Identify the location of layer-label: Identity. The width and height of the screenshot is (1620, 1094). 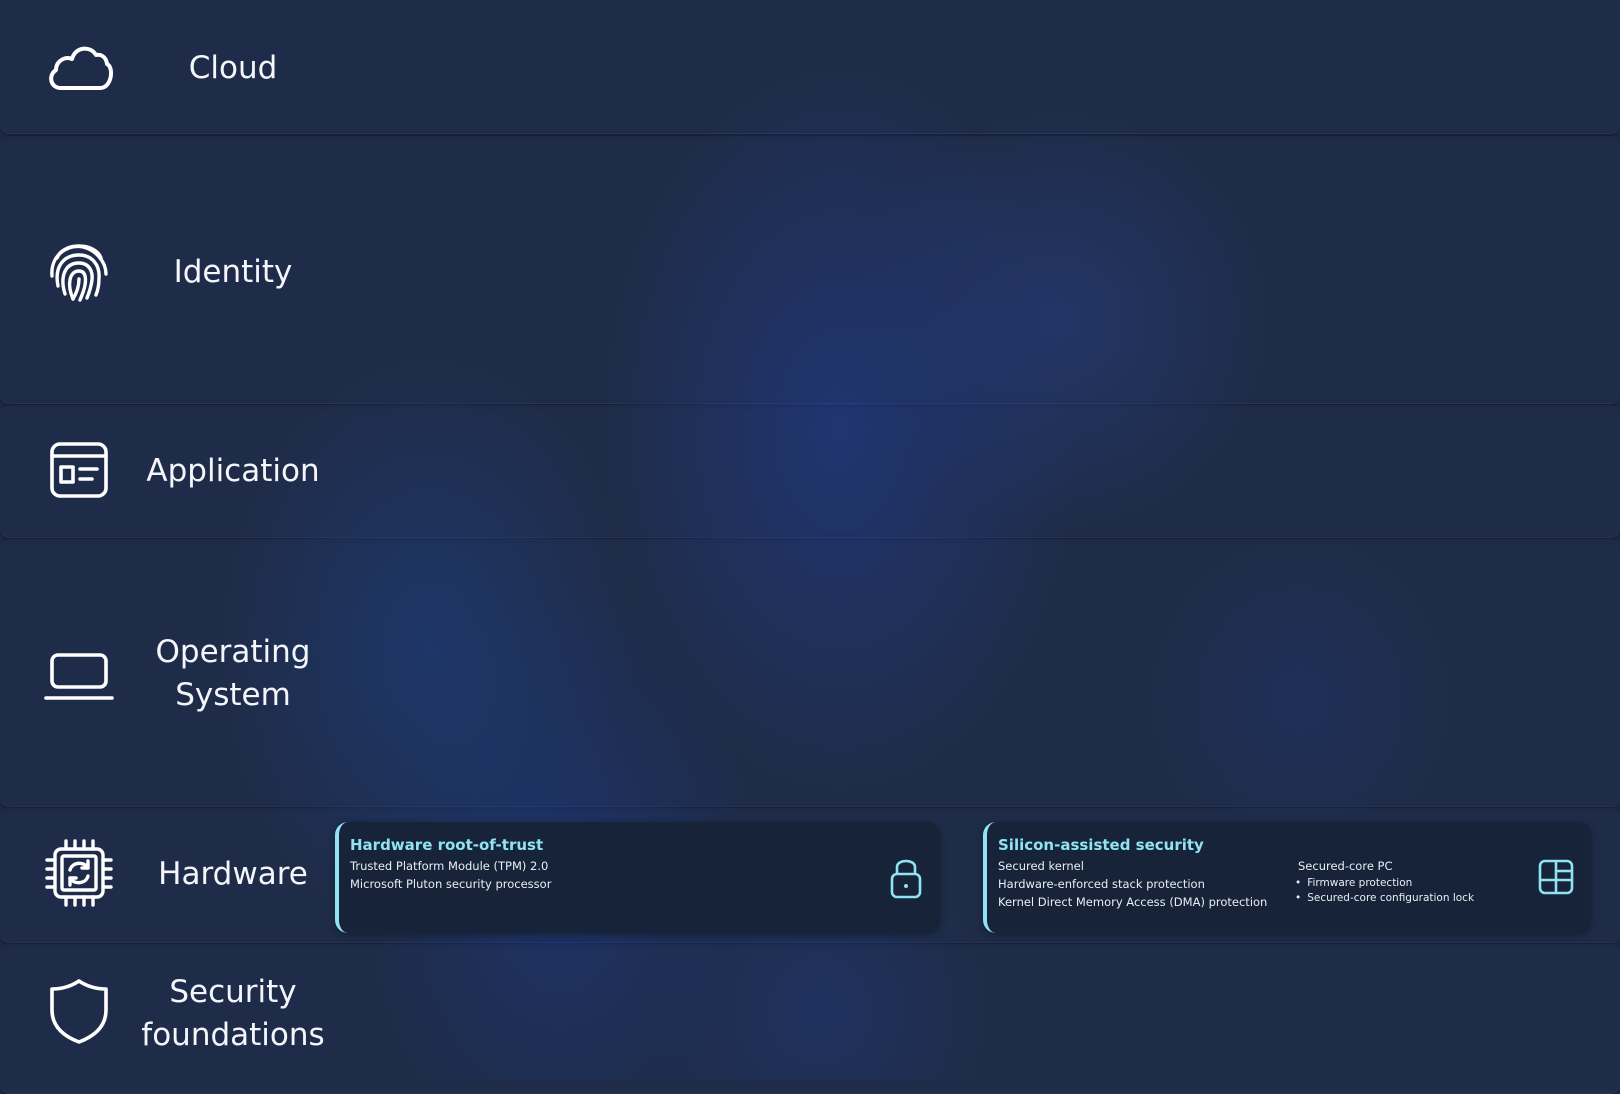
(233, 272).